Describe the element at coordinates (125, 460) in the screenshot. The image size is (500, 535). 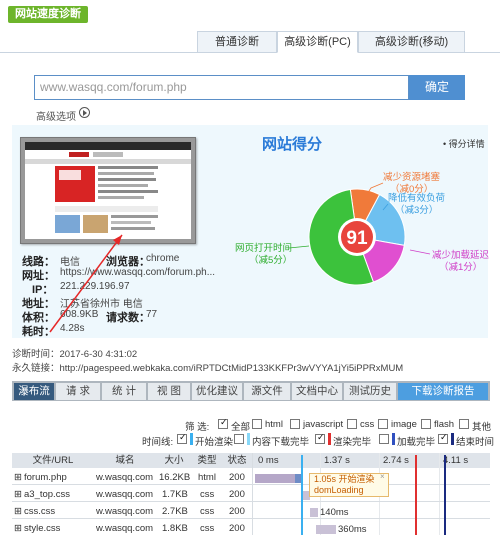
I see `col-domain: 域名` at that location.